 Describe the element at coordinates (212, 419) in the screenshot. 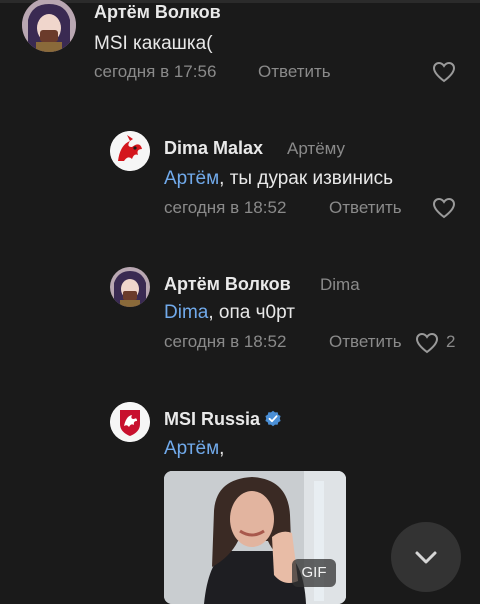

I see `author-name: MSI Russia` at that location.